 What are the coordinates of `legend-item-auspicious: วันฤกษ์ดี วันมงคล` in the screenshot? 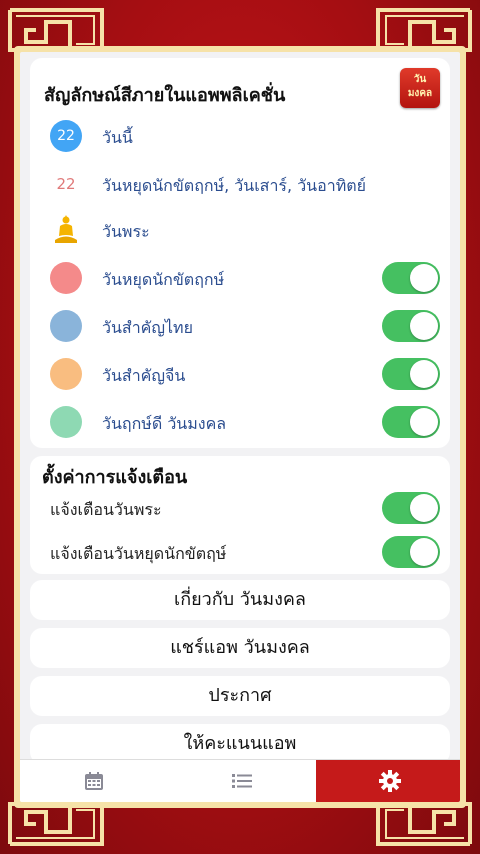 It's located at (245, 422).